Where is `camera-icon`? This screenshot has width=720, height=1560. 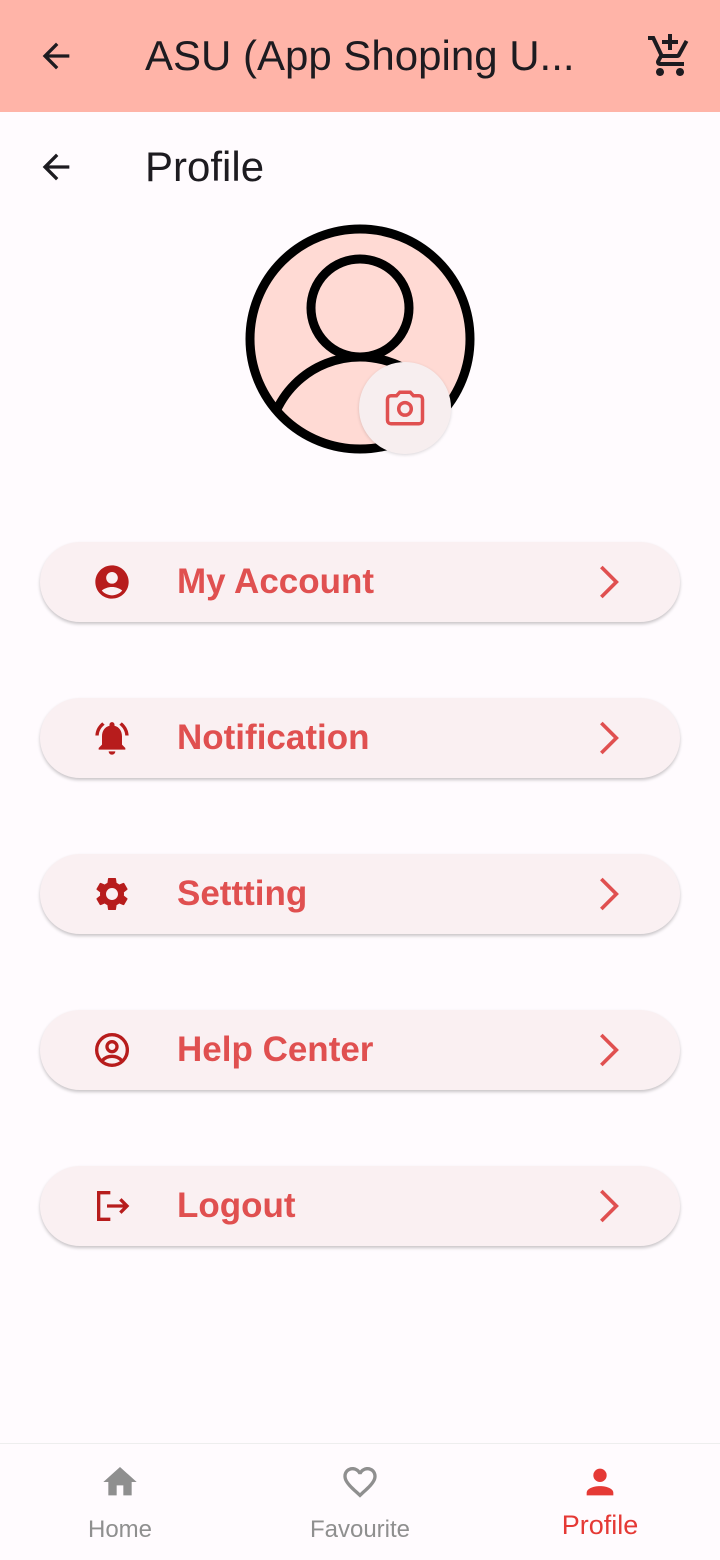
camera-icon is located at coordinates (405, 408).